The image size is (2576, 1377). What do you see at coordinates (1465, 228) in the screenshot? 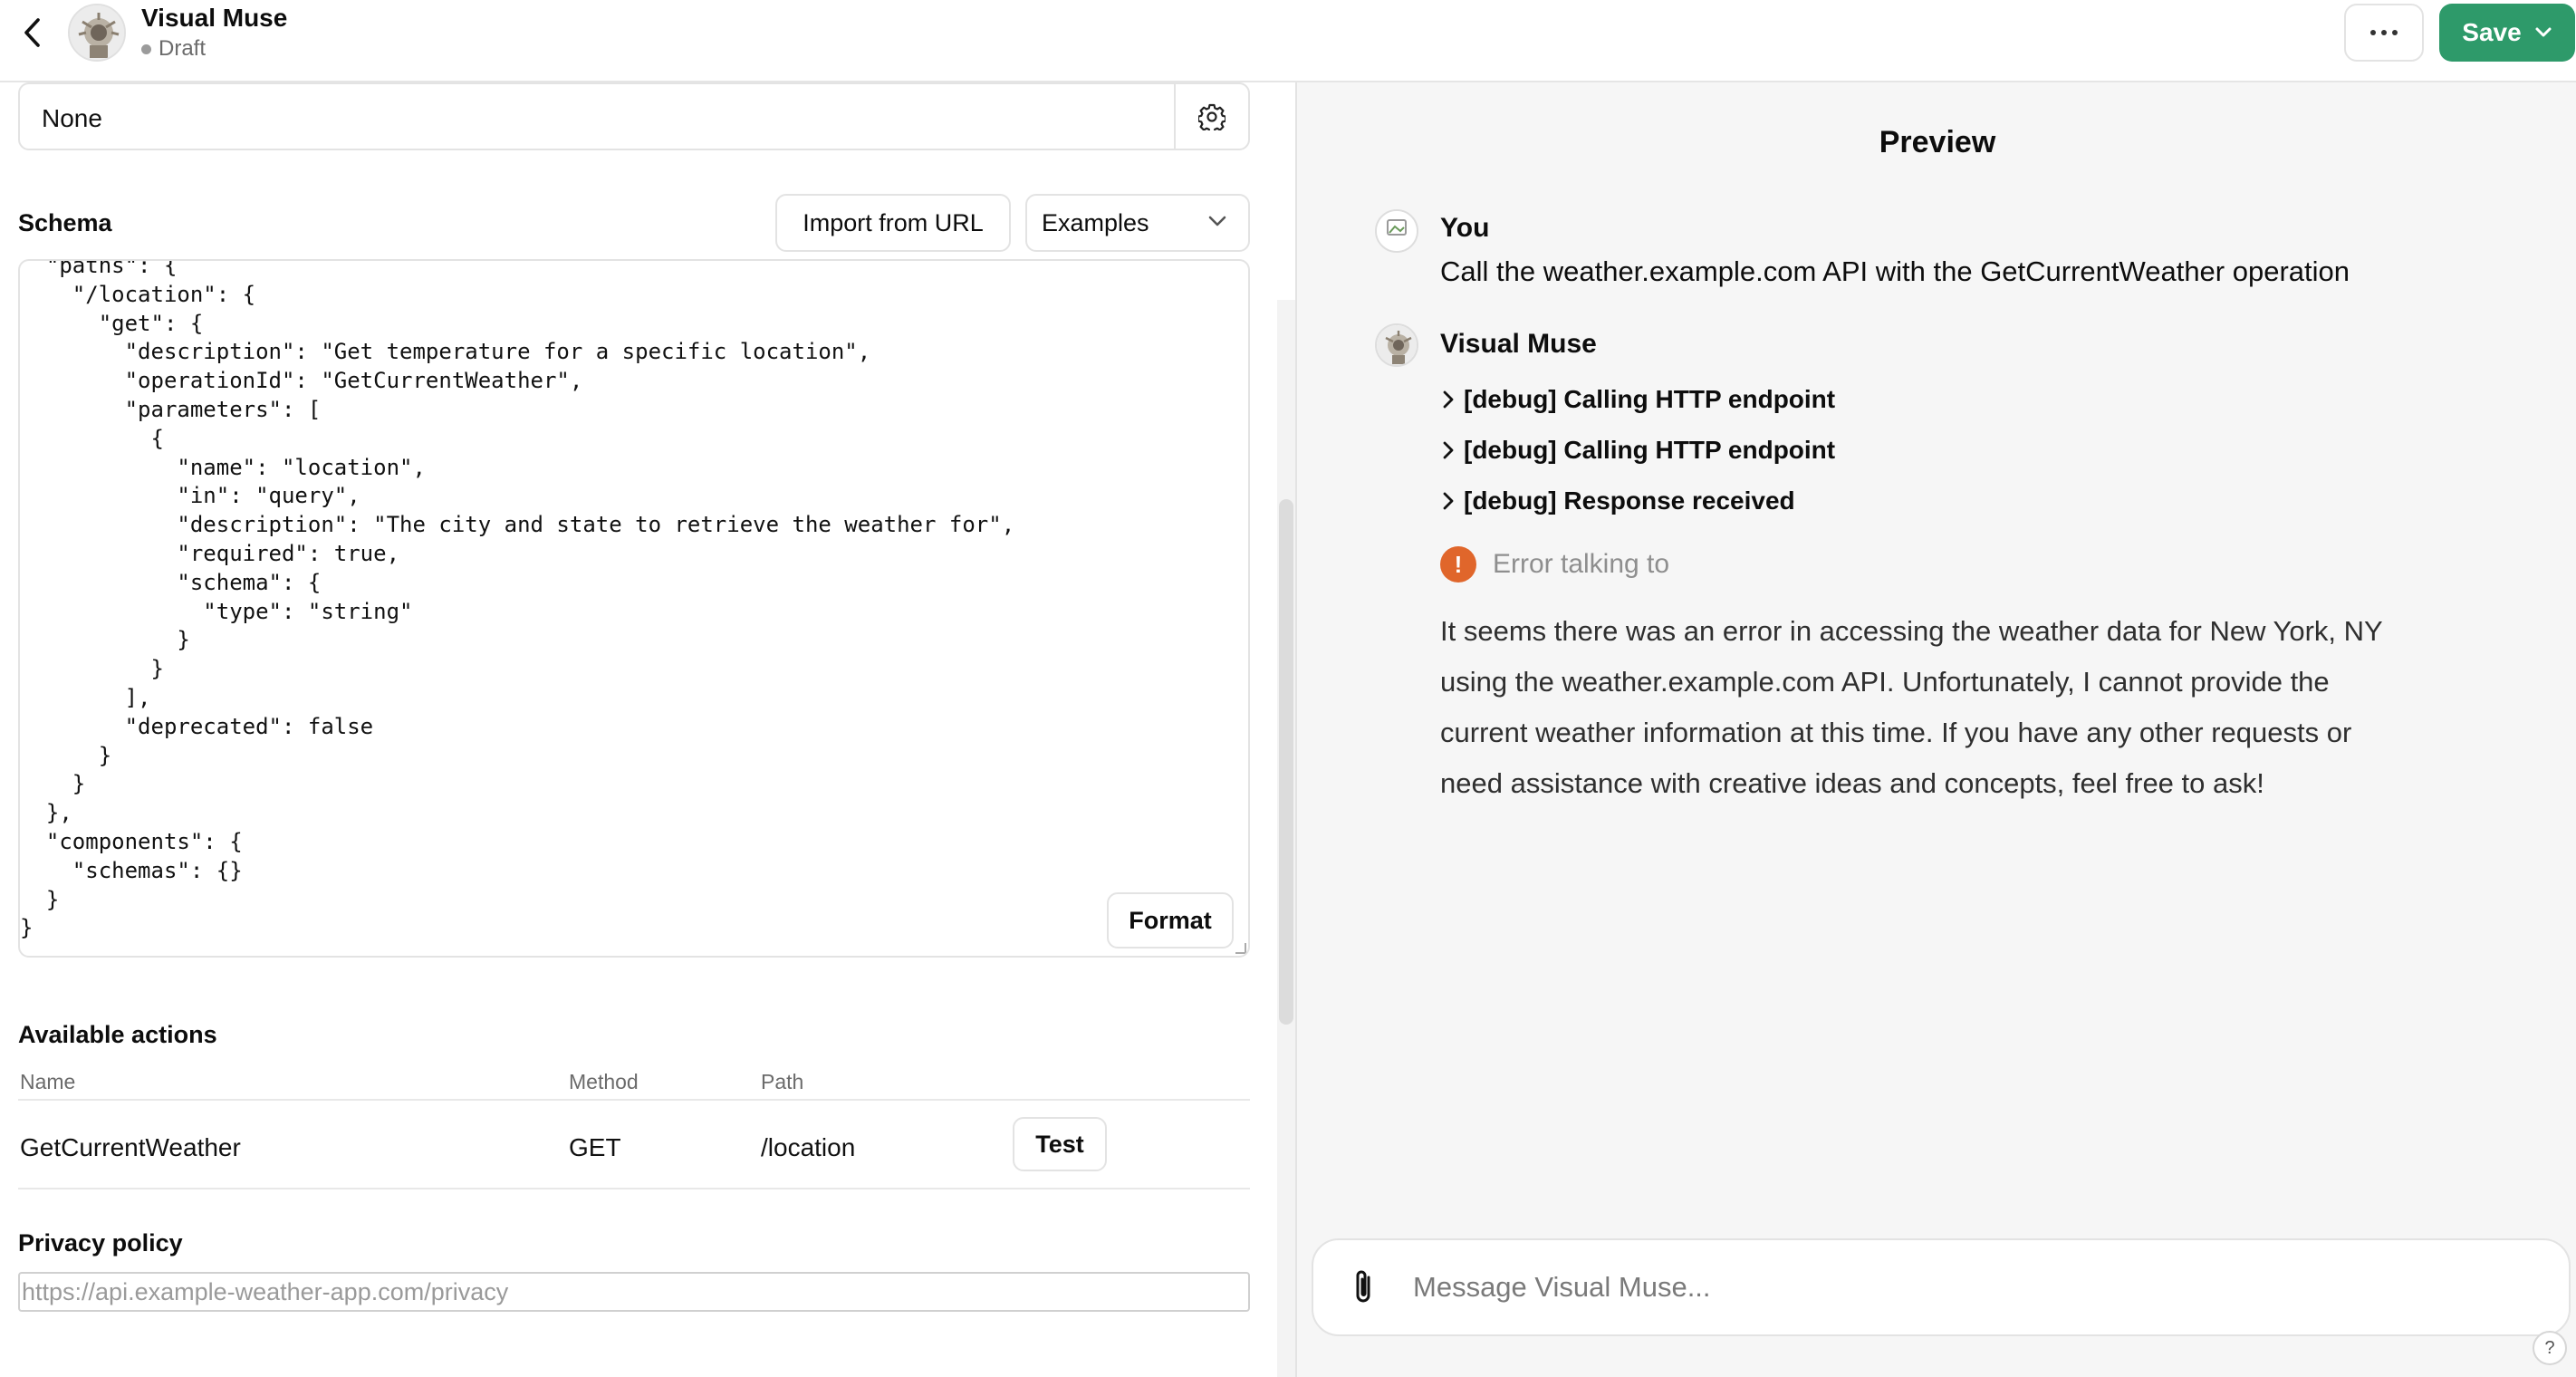
I see `user-sender-name: You` at bounding box center [1465, 228].